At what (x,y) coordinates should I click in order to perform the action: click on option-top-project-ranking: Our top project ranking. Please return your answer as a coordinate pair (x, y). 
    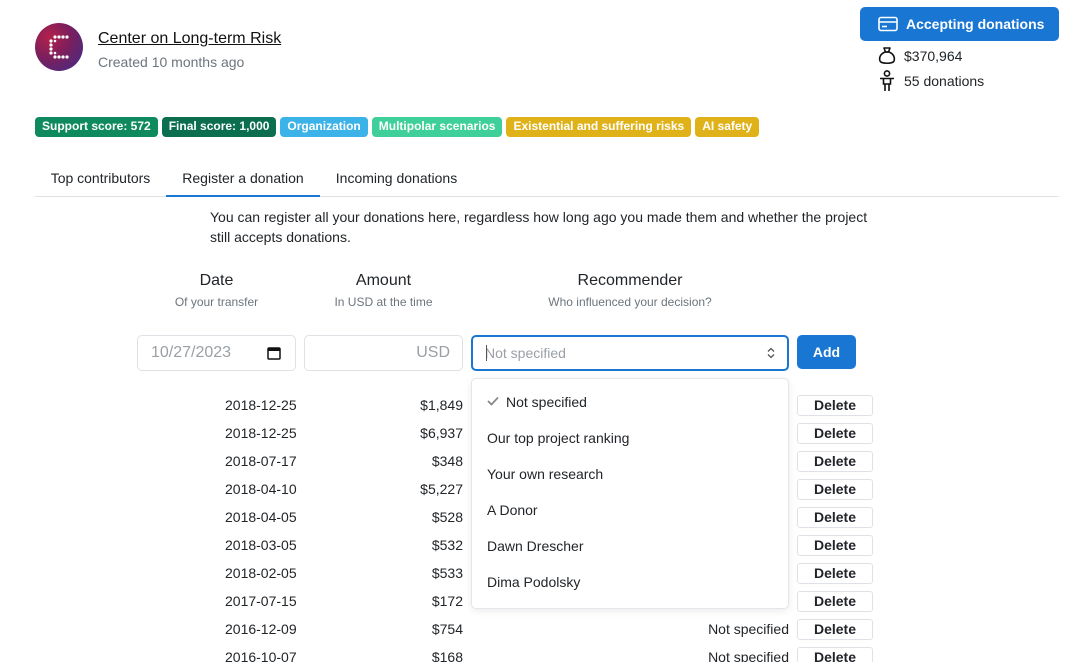
    Looking at the image, I should click on (558, 438).